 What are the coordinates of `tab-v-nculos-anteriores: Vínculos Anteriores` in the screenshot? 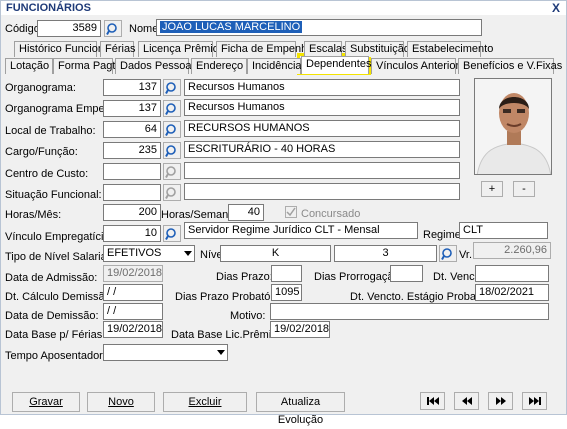 It's located at (421, 66).